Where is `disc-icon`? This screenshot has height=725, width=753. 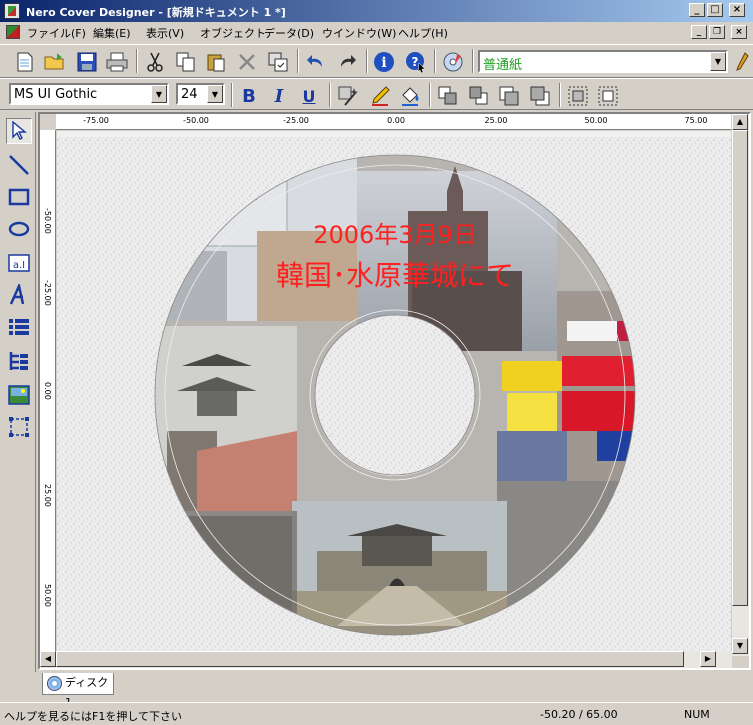 disc-icon is located at coordinates (54, 683).